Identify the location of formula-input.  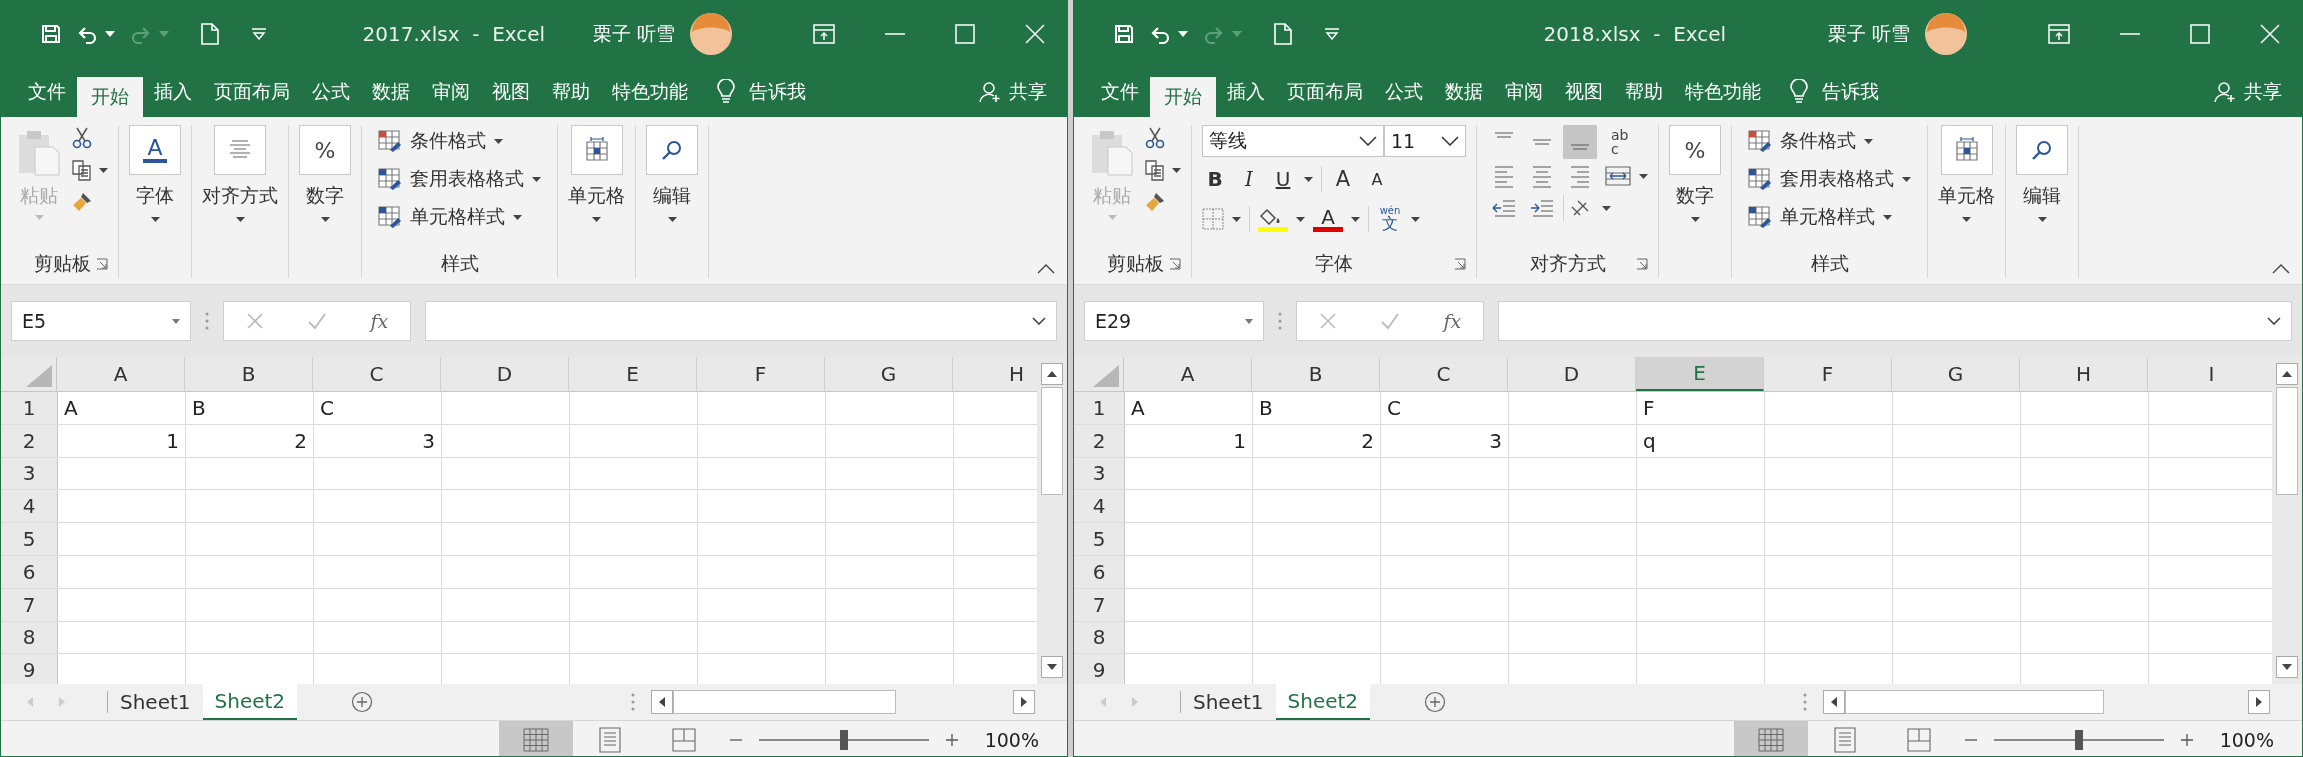
(1895, 321).